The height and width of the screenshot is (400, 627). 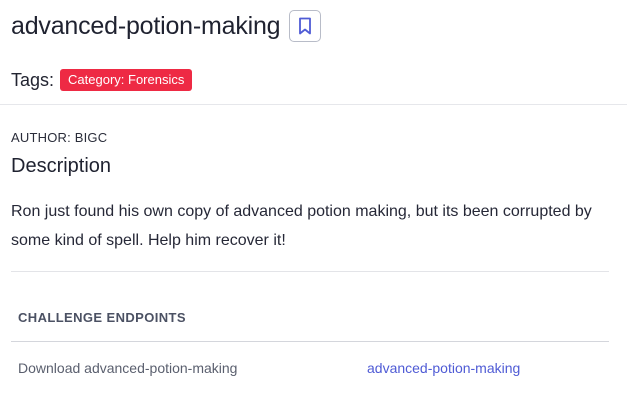 I want to click on header-divider, so click(x=313, y=104).